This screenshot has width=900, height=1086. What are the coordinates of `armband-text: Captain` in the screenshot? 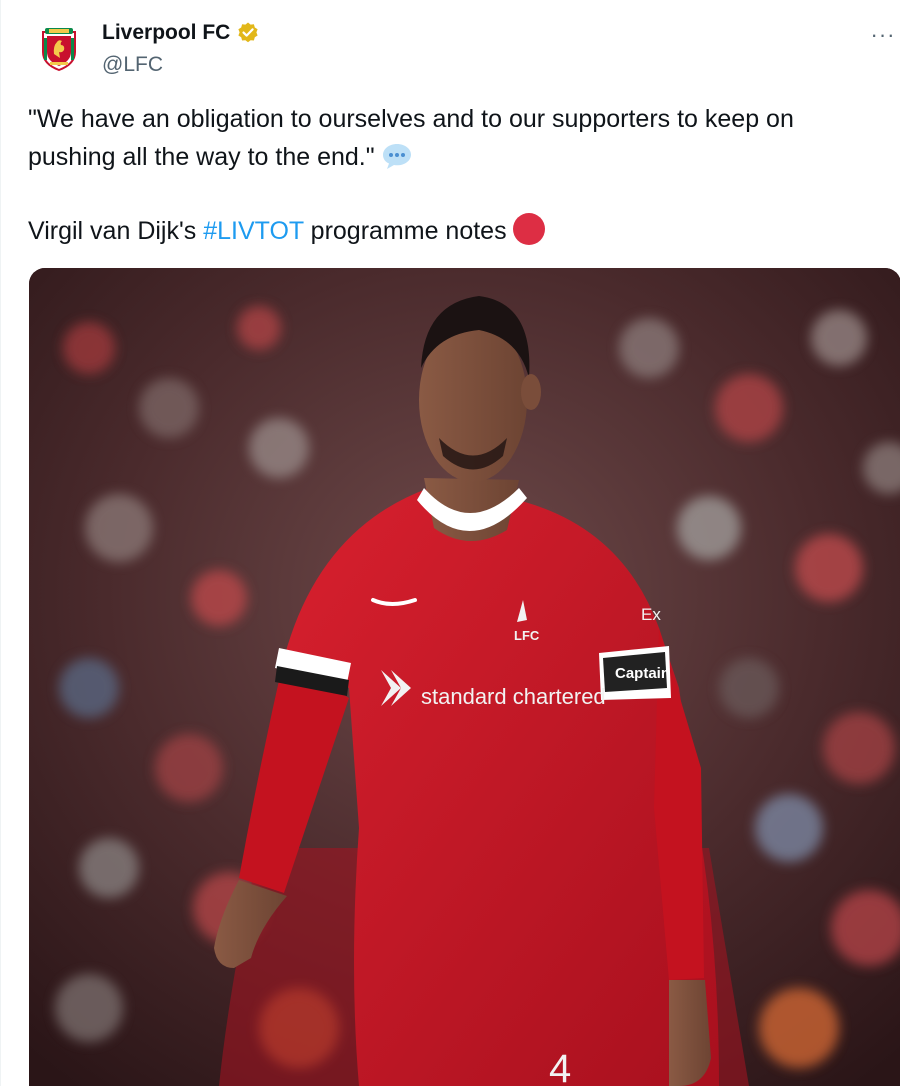 It's located at (642, 673).